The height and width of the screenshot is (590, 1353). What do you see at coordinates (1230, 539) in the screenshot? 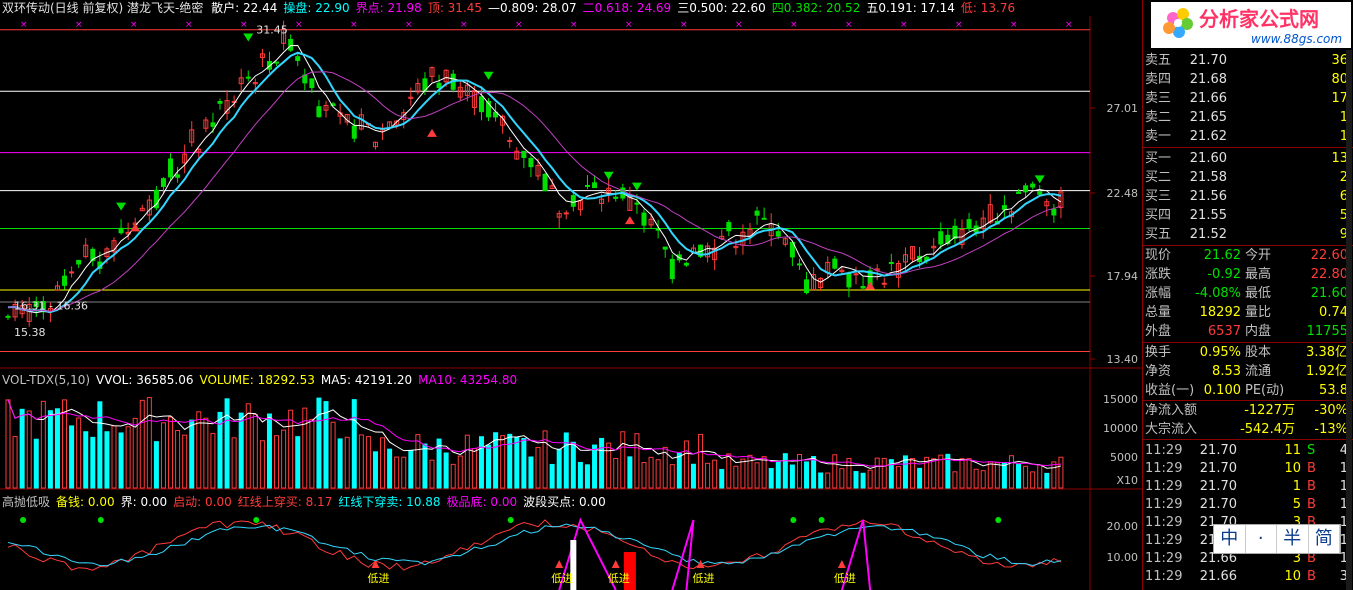
I see `scale-button-0: 中` at bounding box center [1230, 539].